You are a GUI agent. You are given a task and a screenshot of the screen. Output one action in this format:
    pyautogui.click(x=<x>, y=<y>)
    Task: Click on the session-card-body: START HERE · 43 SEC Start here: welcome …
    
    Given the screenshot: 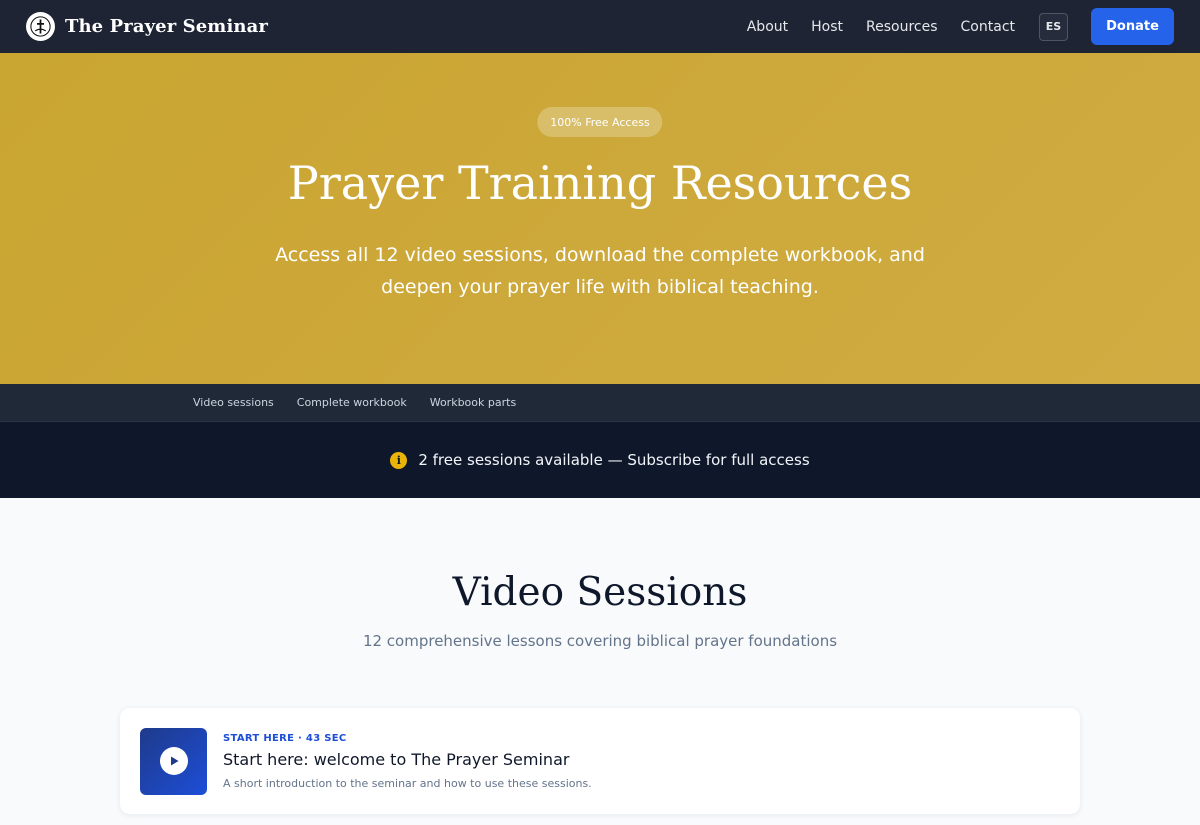 What is the action you would take?
    pyautogui.click(x=407, y=761)
    